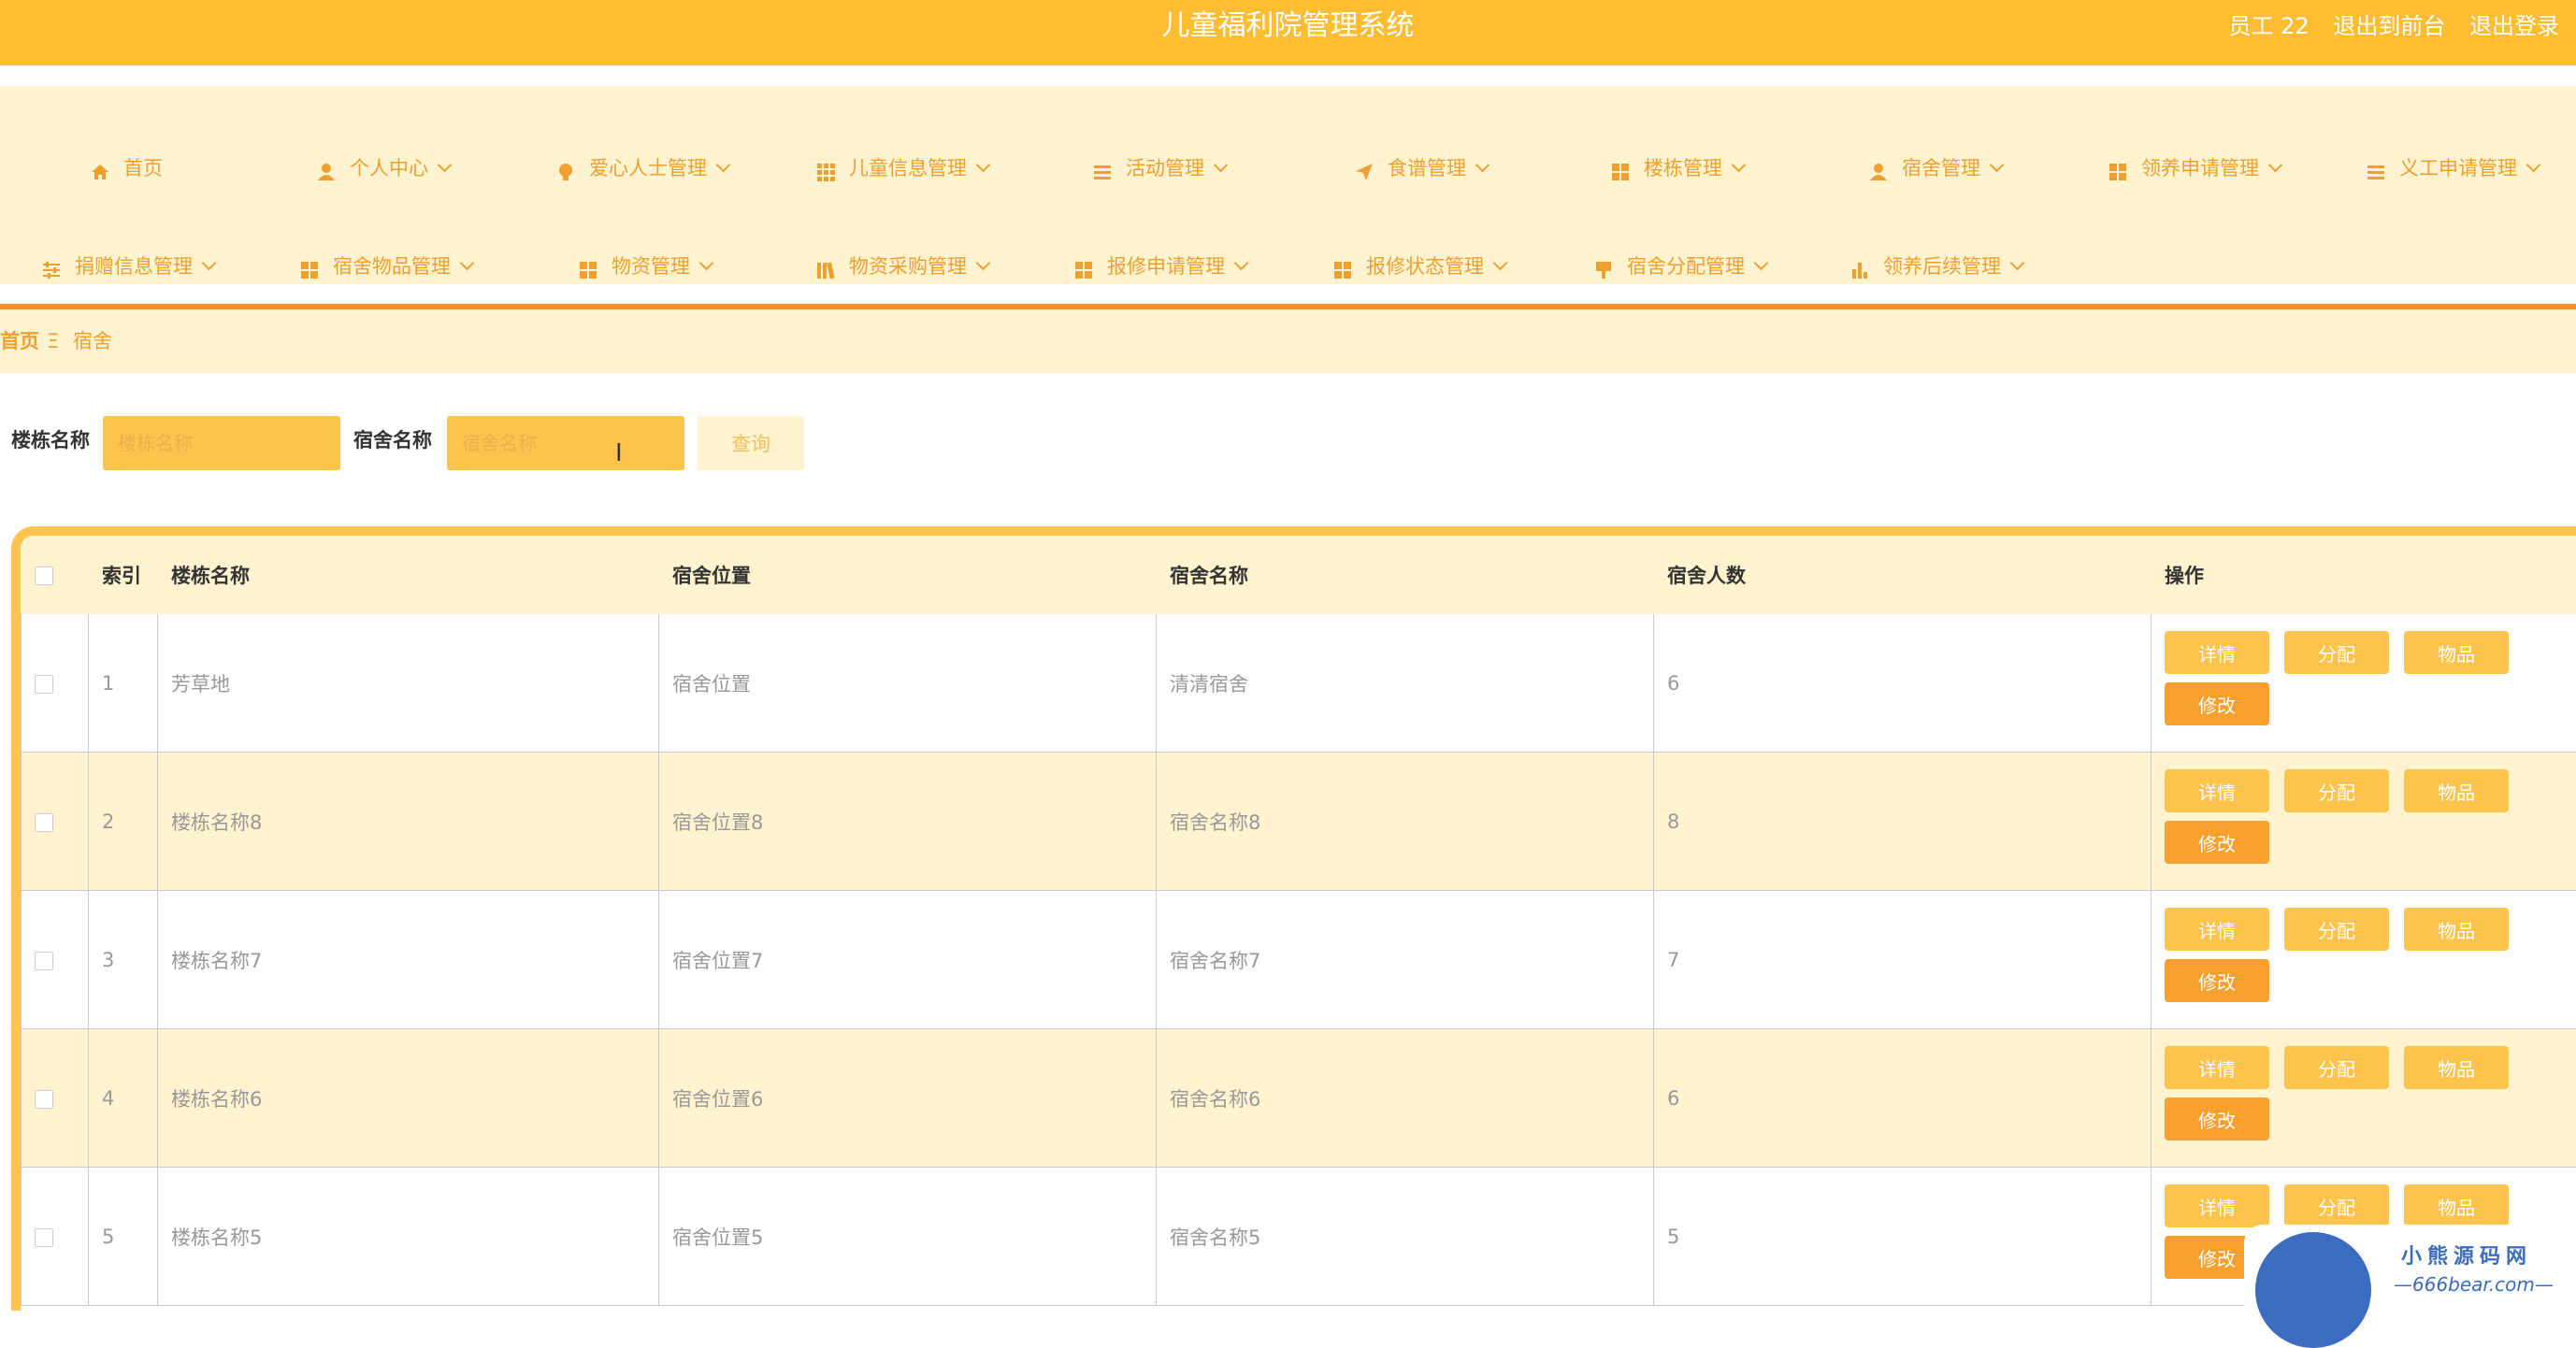 This screenshot has height=1348, width=2576. Describe the element at coordinates (1679, 266) in the screenshot. I see `nav-item-row2-7: 宿舍分配管理` at that location.